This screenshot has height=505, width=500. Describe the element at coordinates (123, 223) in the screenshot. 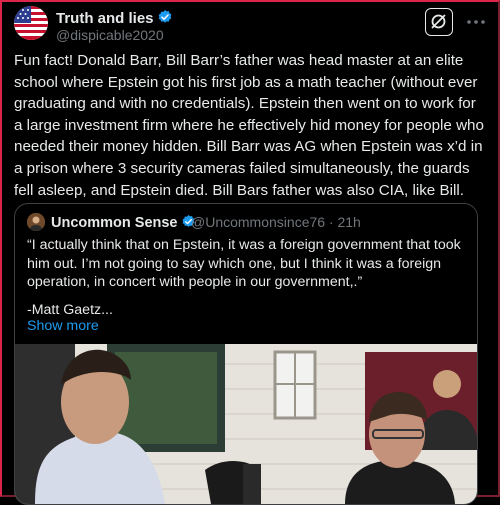

I see `quote-author-display-name: Uncommon Sense` at that location.